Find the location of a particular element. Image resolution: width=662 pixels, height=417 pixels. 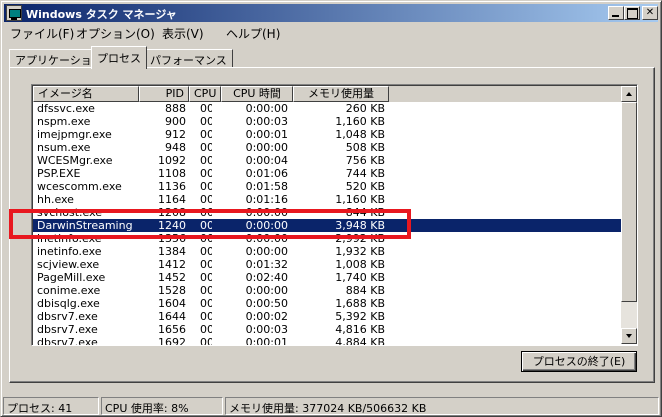

process-memory: 756 KB is located at coordinates (365, 160).